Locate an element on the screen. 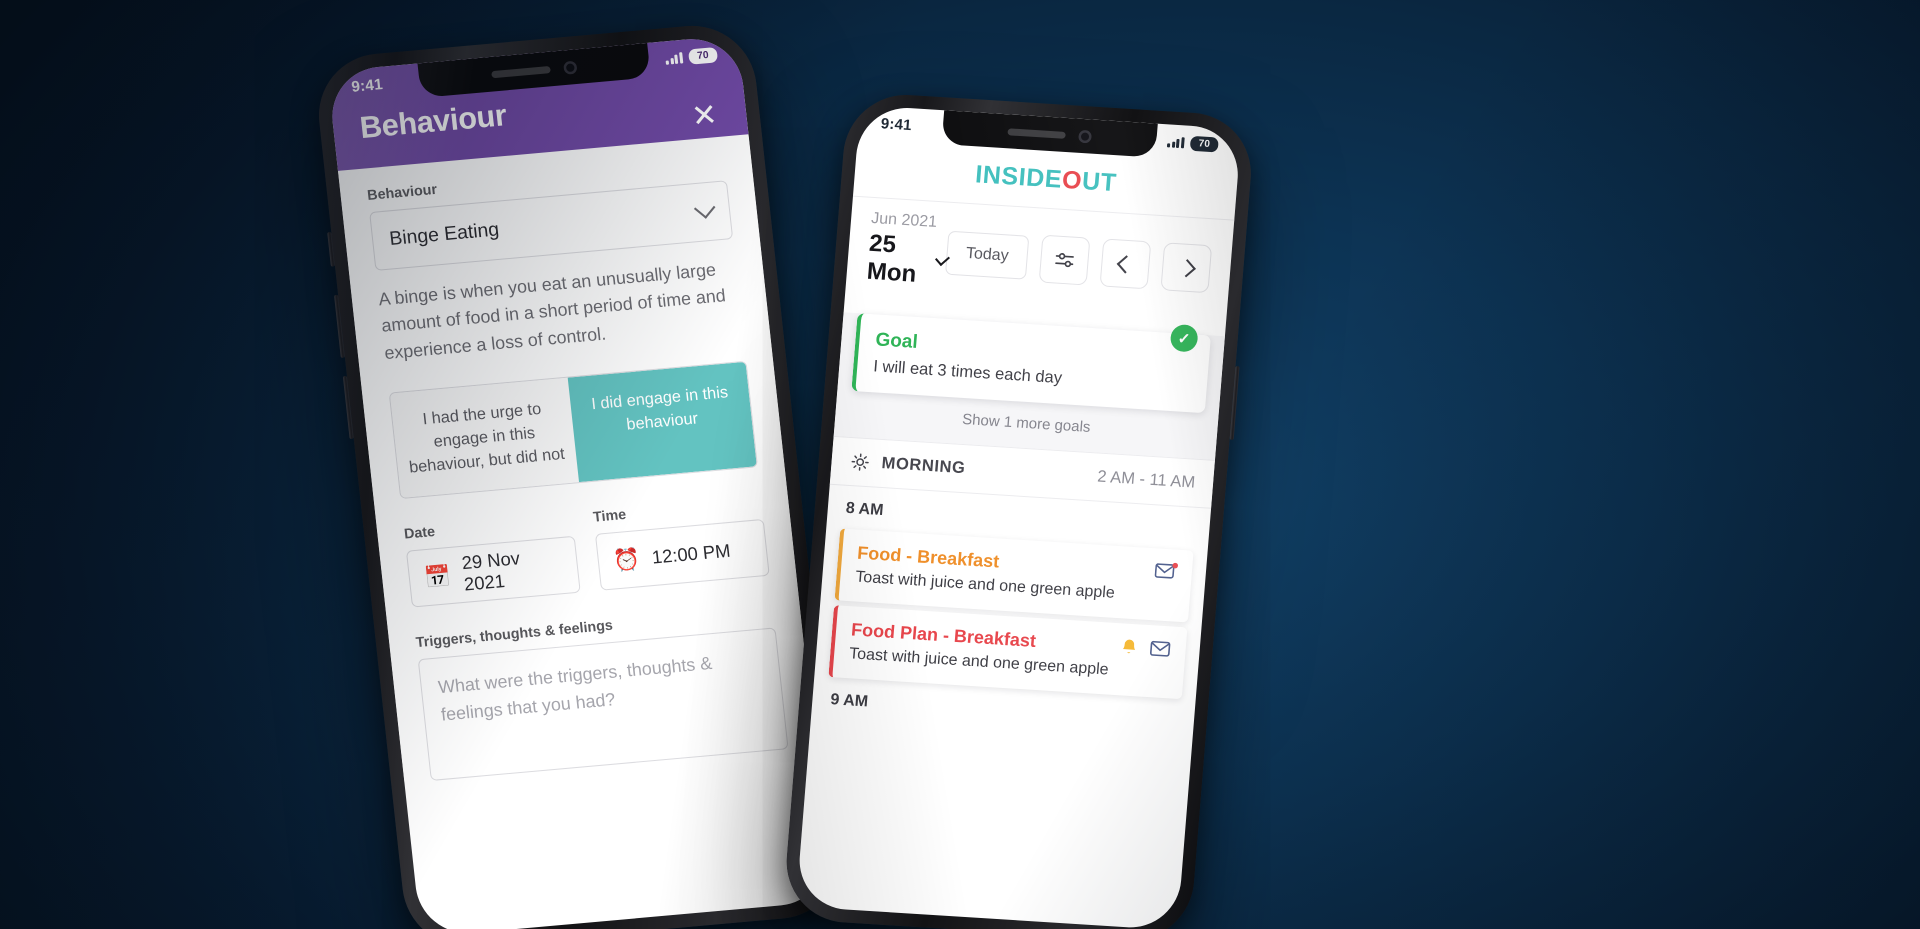  time-label: Time is located at coordinates (609, 515).